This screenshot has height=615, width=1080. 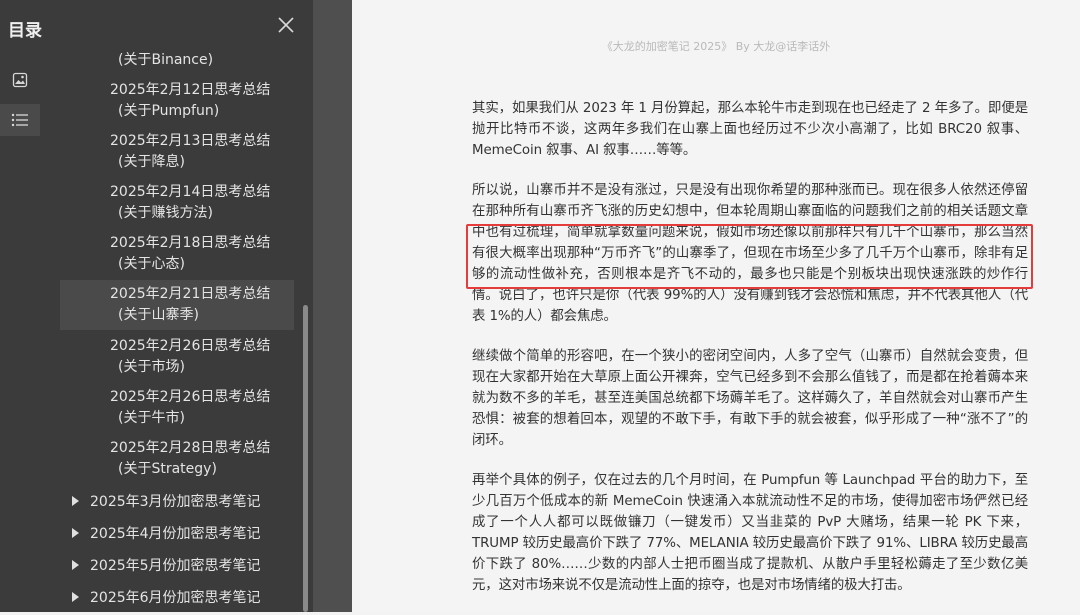 What do you see at coordinates (158, 315) in the screenshot?
I see `toc-item-sublabel: (关于山寨季)` at bounding box center [158, 315].